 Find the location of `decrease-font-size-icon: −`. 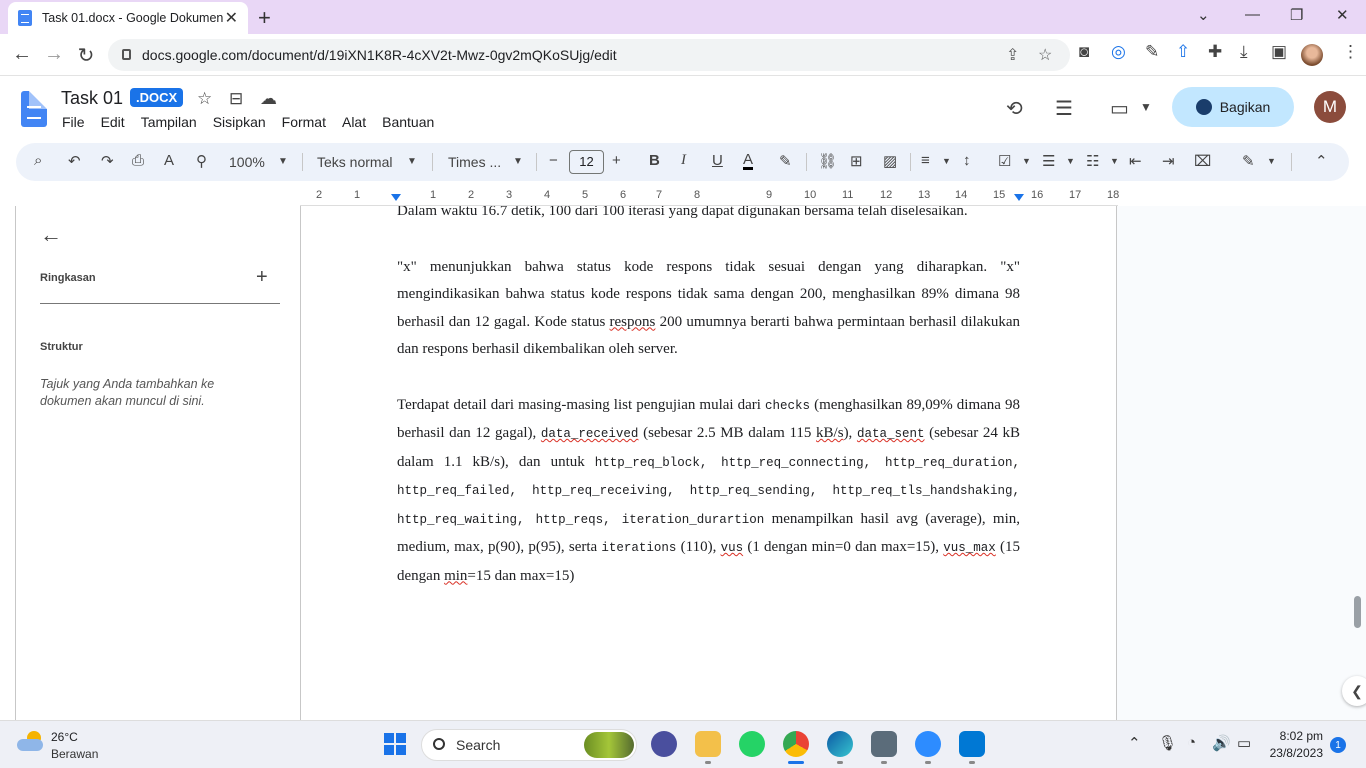

decrease-font-size-icon: − is located at coordinates (553, 160).